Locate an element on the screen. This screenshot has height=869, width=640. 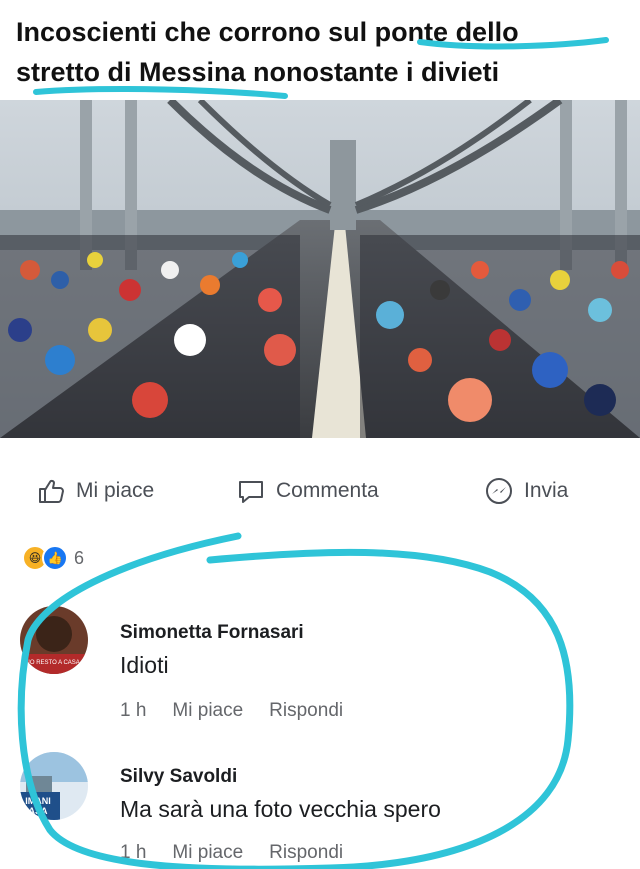
messenger-icon is located at coordinates (499, 491).